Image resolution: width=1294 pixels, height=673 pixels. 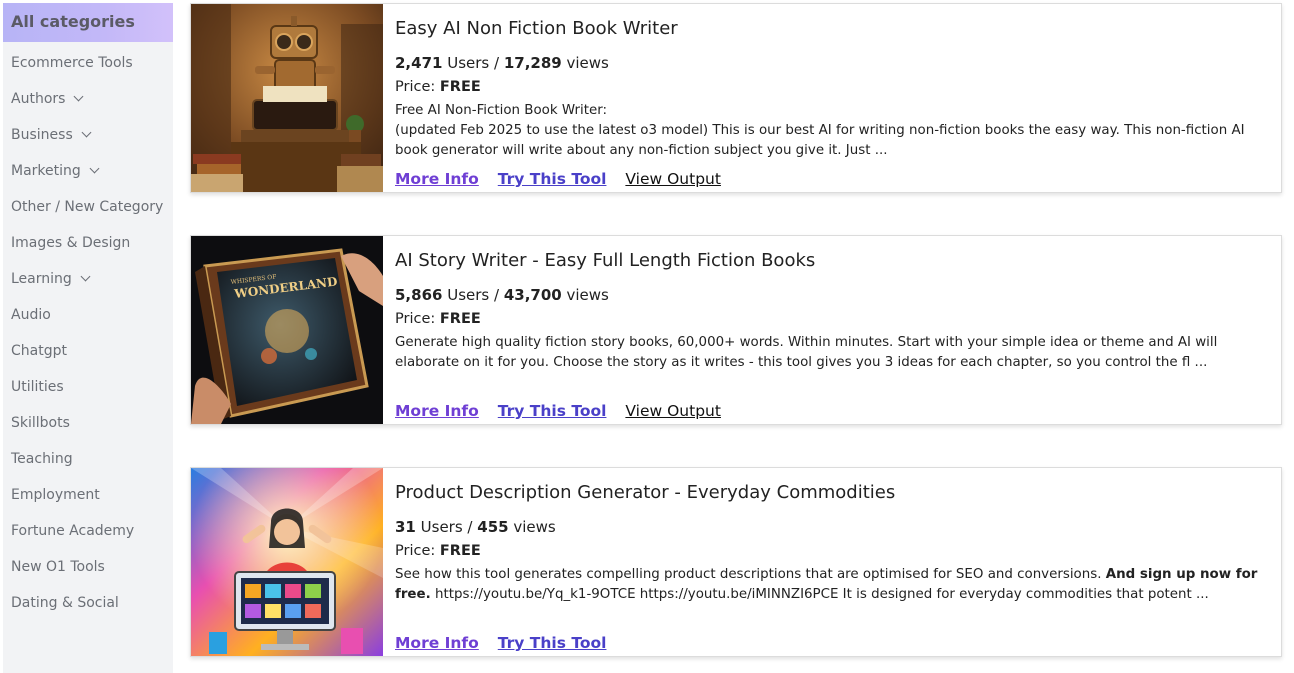 What do you see at coordinates (71, 243) in the screenshot?
I see `sidebar-item-label: Images & Design` at bounding box center [71, 243].